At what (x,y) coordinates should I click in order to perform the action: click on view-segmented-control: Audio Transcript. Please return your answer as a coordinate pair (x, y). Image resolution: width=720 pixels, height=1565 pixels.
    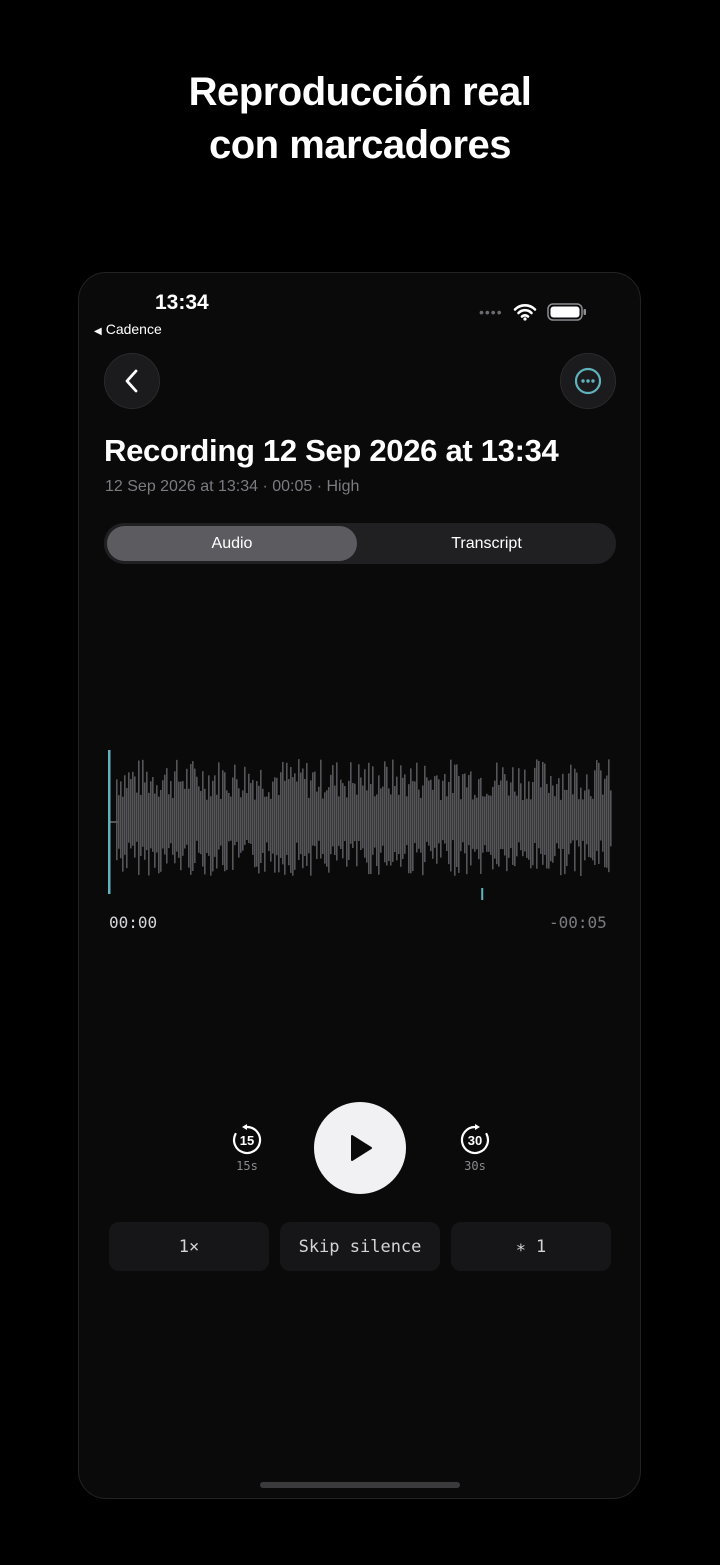
    Looking at the image, I should click on (360, 543).